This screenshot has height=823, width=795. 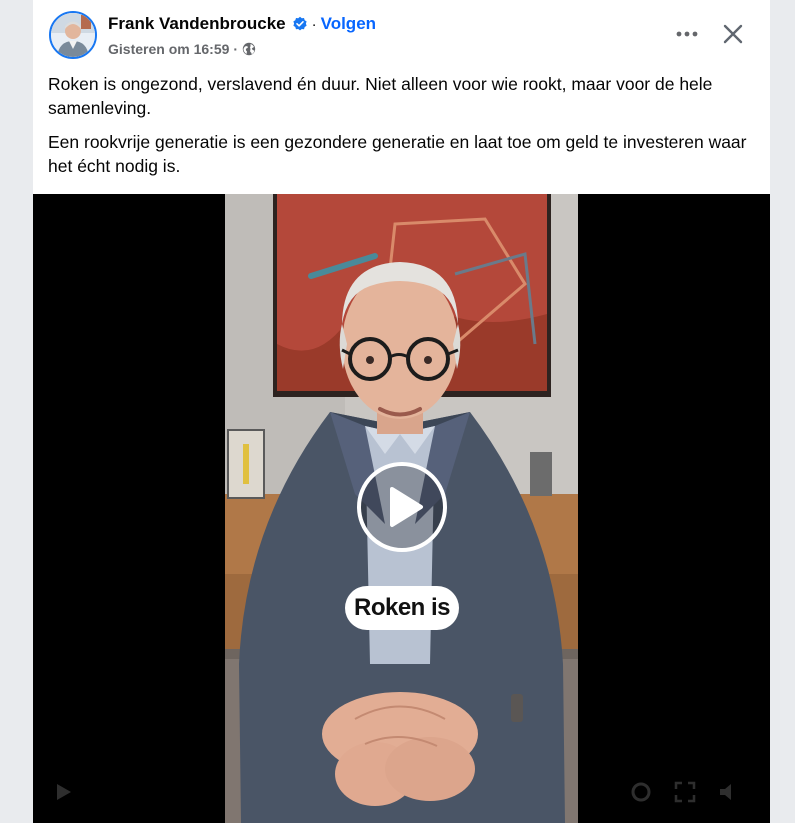 I want to click on more-options-icon, so click(x=687, y=34).